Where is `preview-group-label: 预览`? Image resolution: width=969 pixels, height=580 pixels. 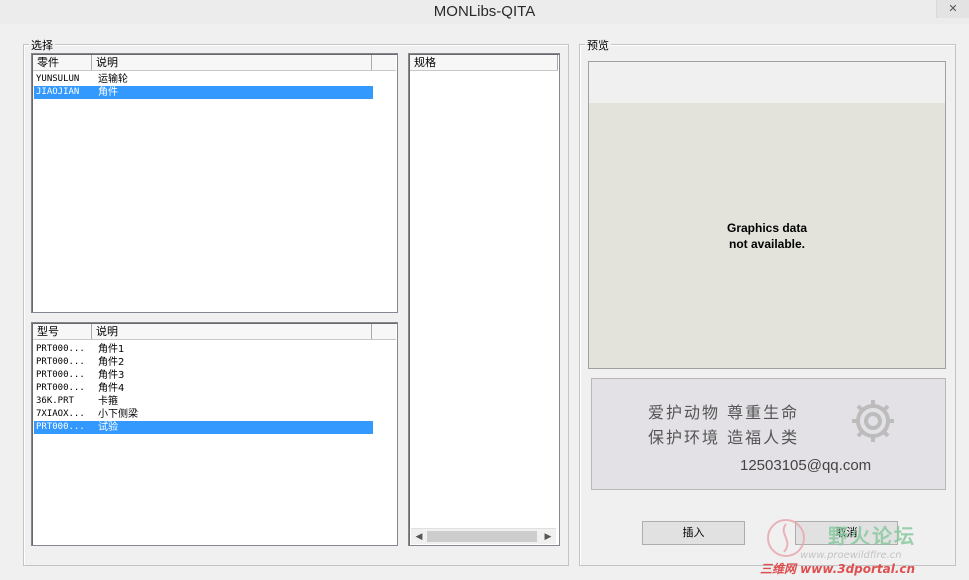 preview-group-label: 预览 is located at coordinates (598, 45).